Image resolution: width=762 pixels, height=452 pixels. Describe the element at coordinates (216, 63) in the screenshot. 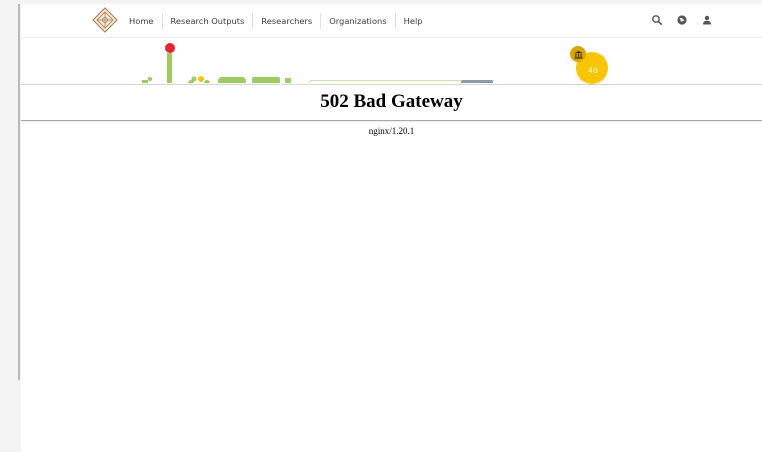

I see `brand-graphic` at that location.